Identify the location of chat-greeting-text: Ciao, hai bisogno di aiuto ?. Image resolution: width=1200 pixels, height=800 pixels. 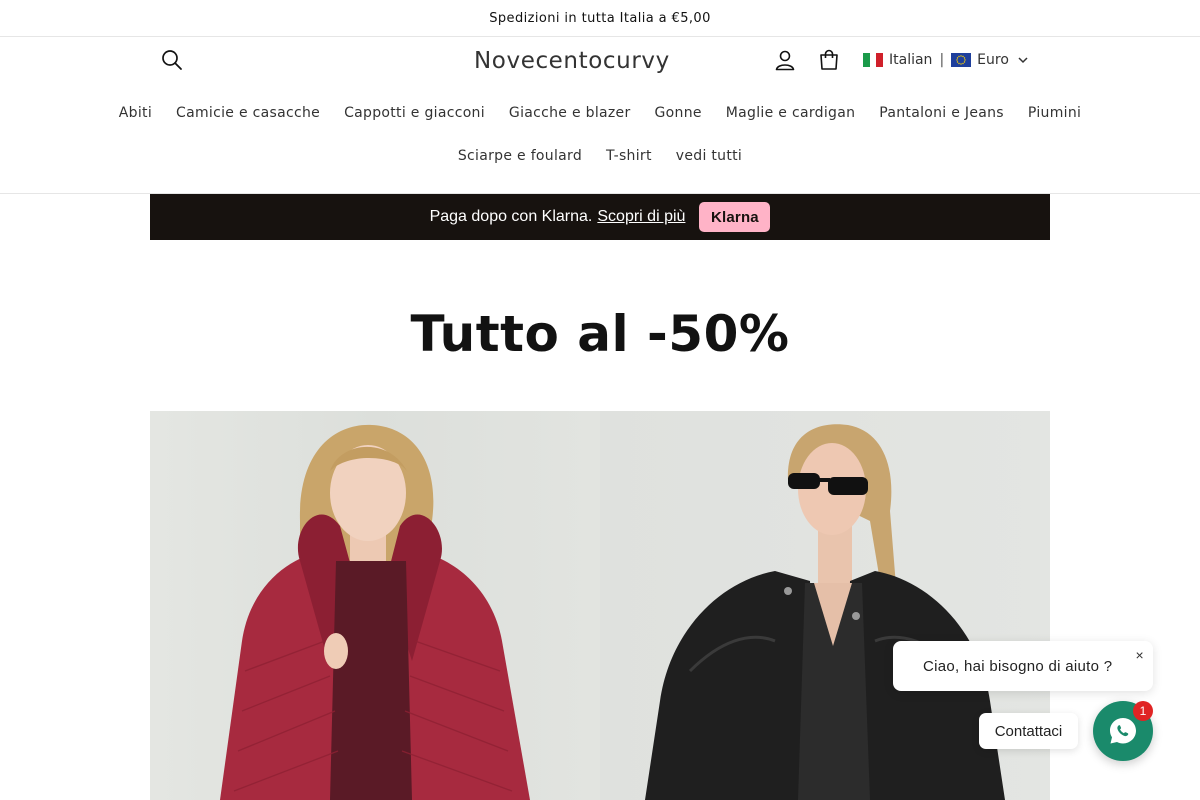
(1018, 666).